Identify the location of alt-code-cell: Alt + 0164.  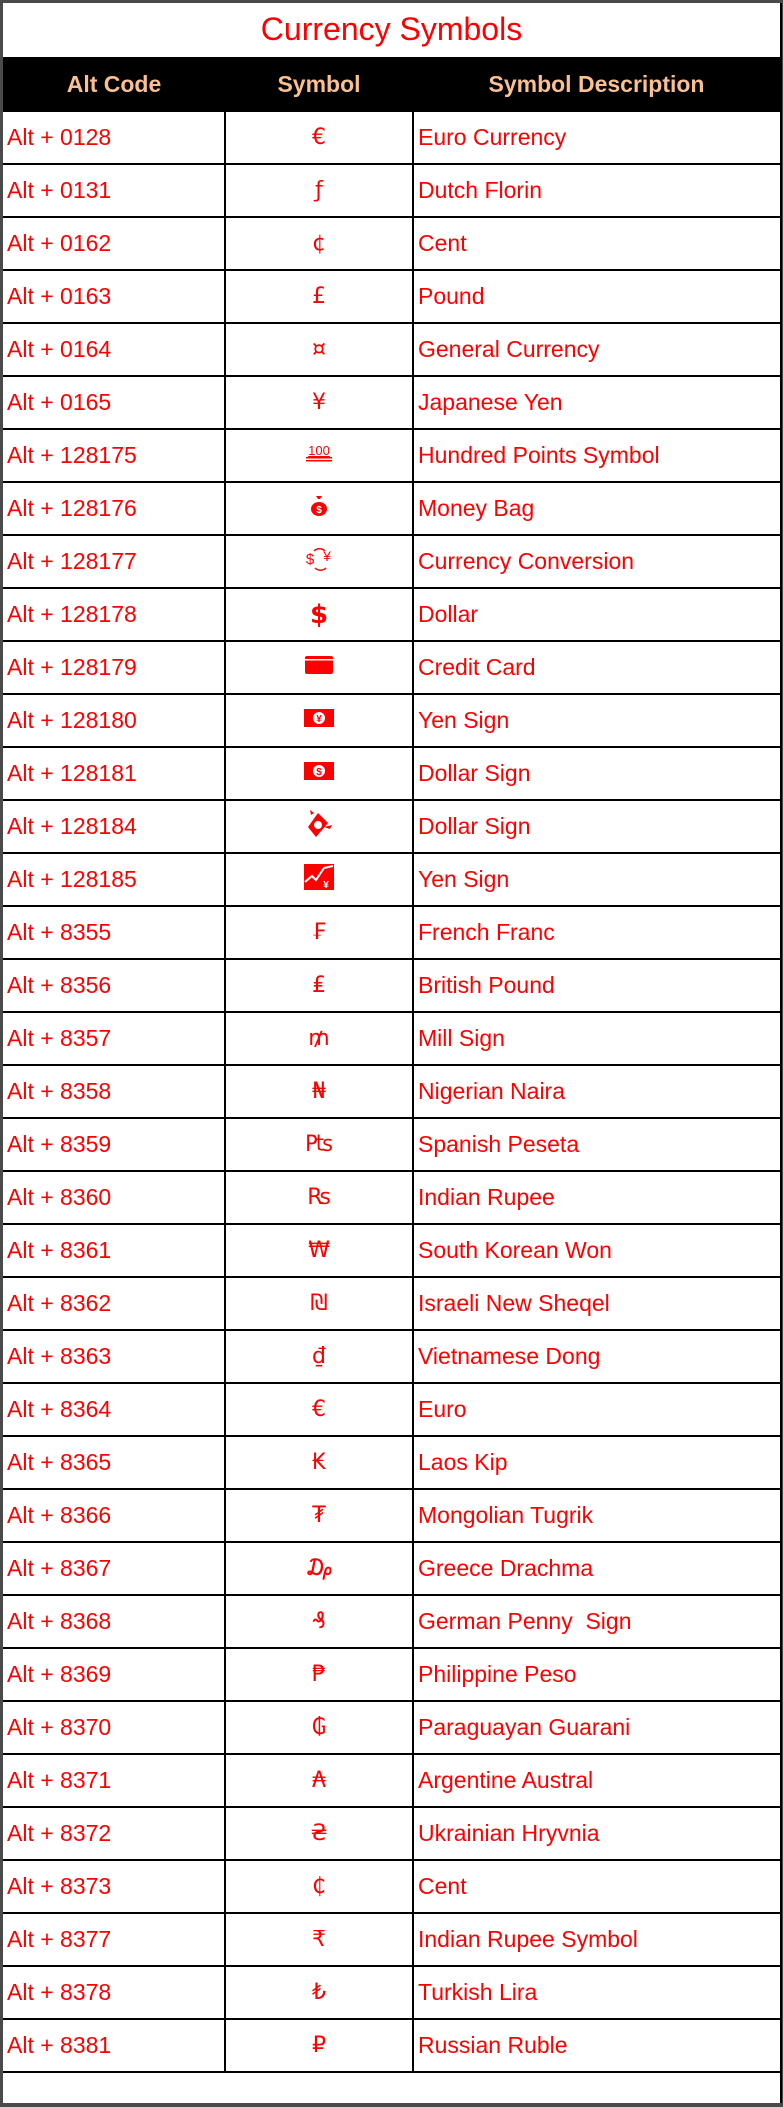
(114, 349).